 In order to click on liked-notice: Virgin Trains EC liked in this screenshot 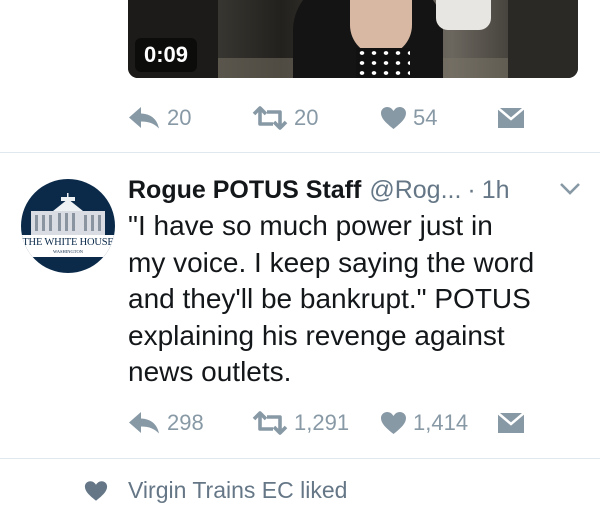, I will do `click(237, 490)`.